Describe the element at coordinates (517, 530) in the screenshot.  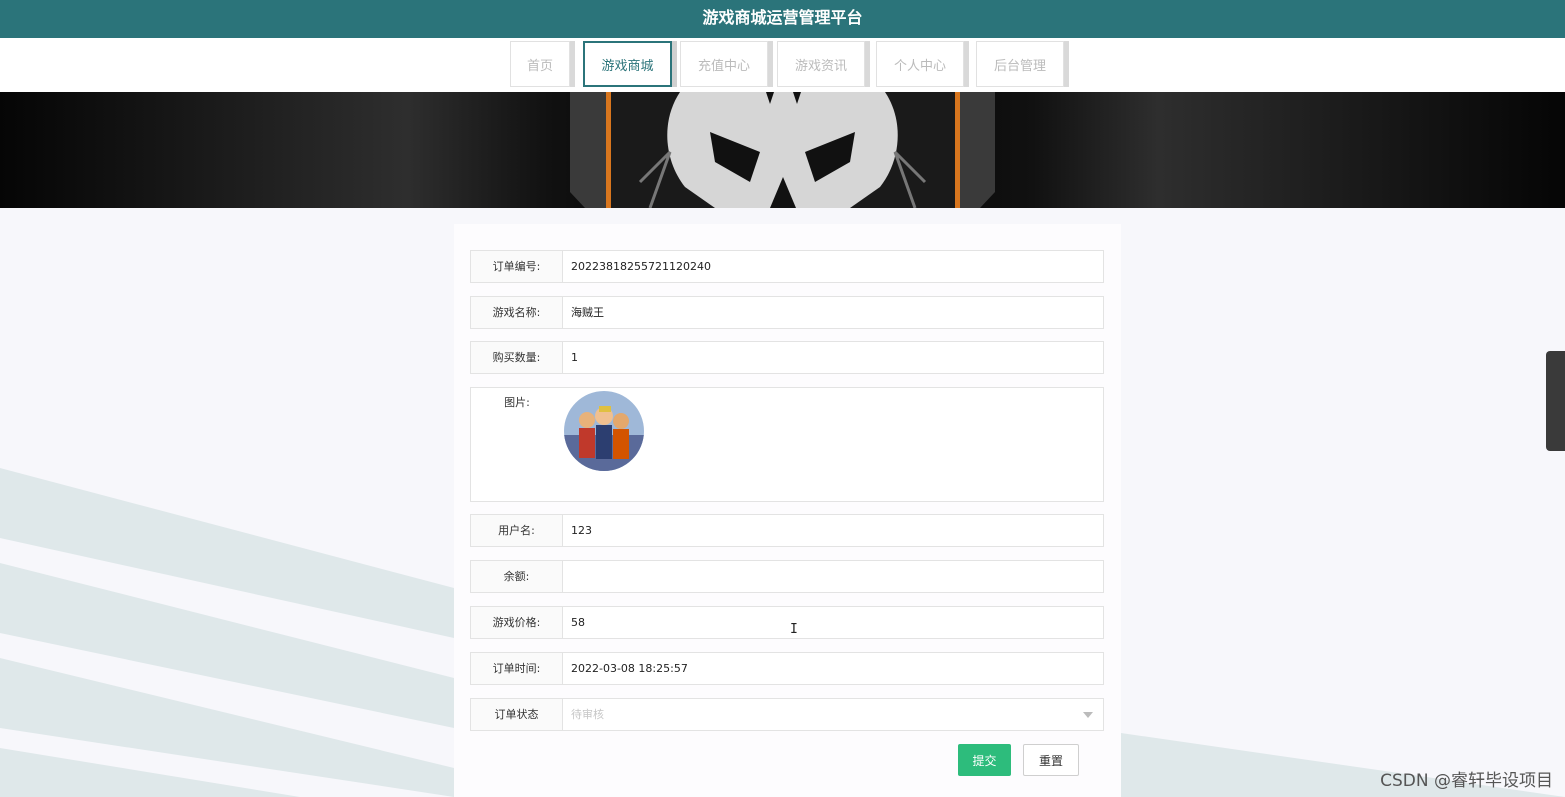
I see `username-label: 用户名:` at that location.